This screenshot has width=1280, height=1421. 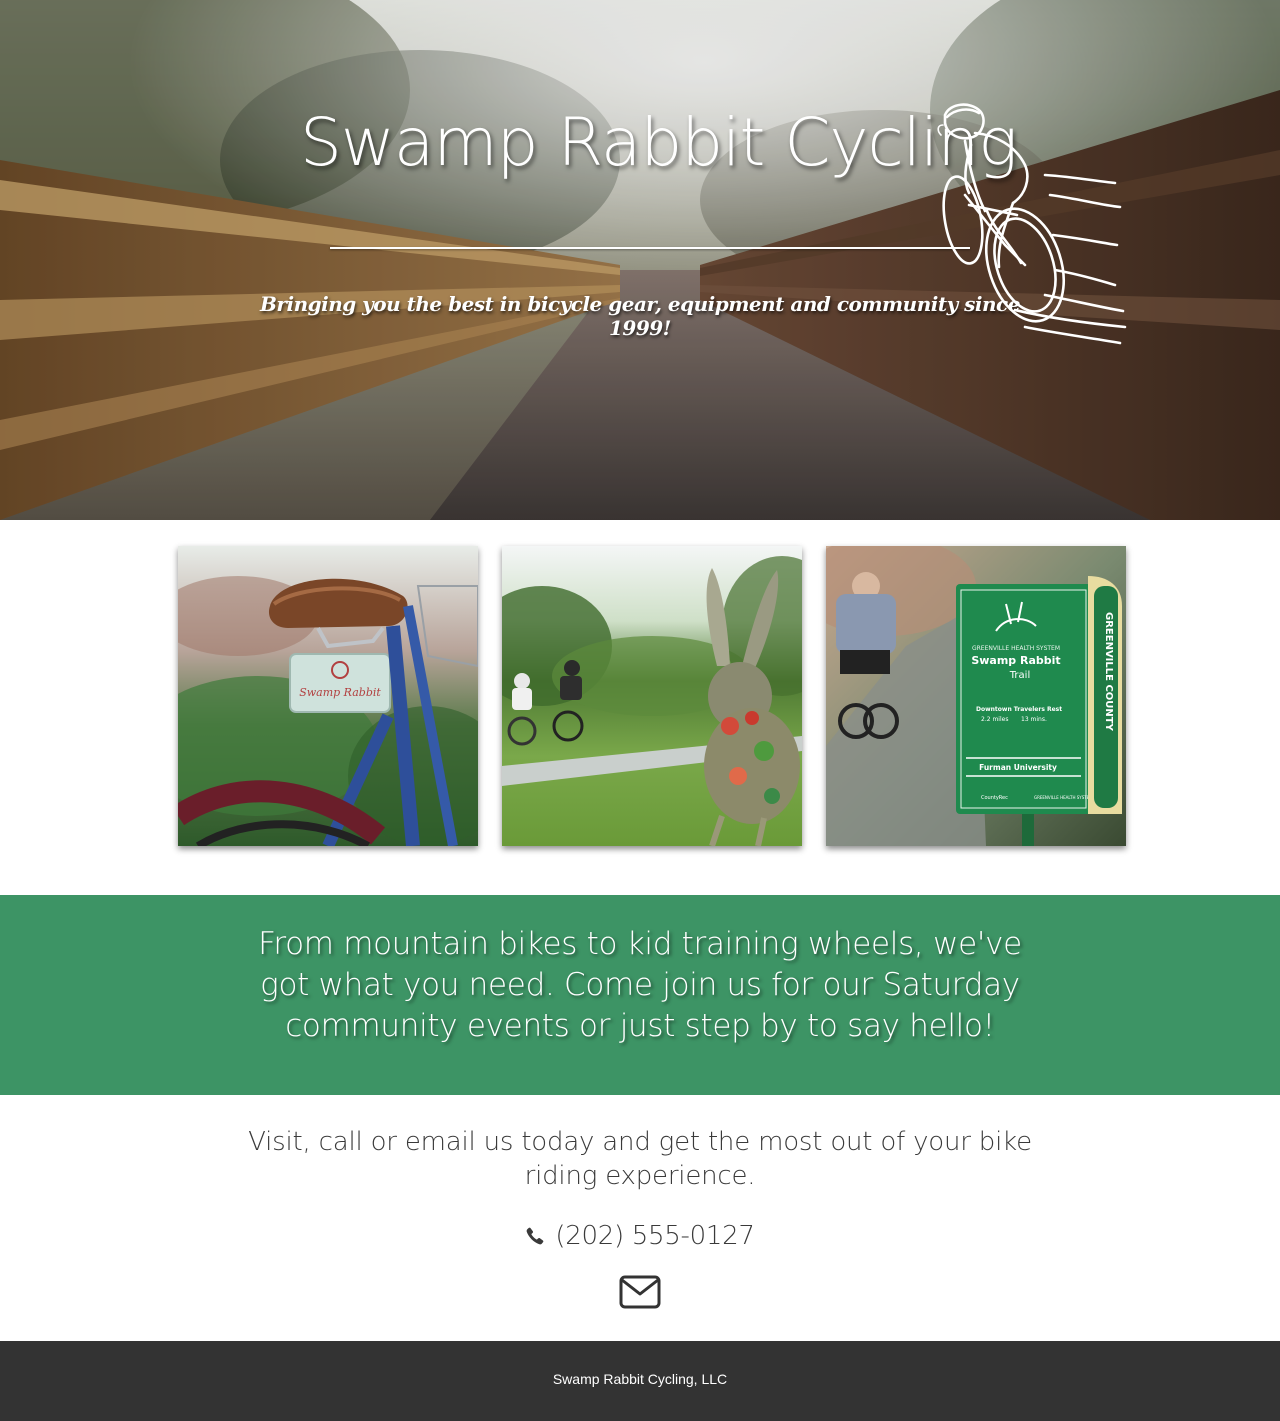 I want to click on svg-text: Trail, so click(x=1019, y=675).